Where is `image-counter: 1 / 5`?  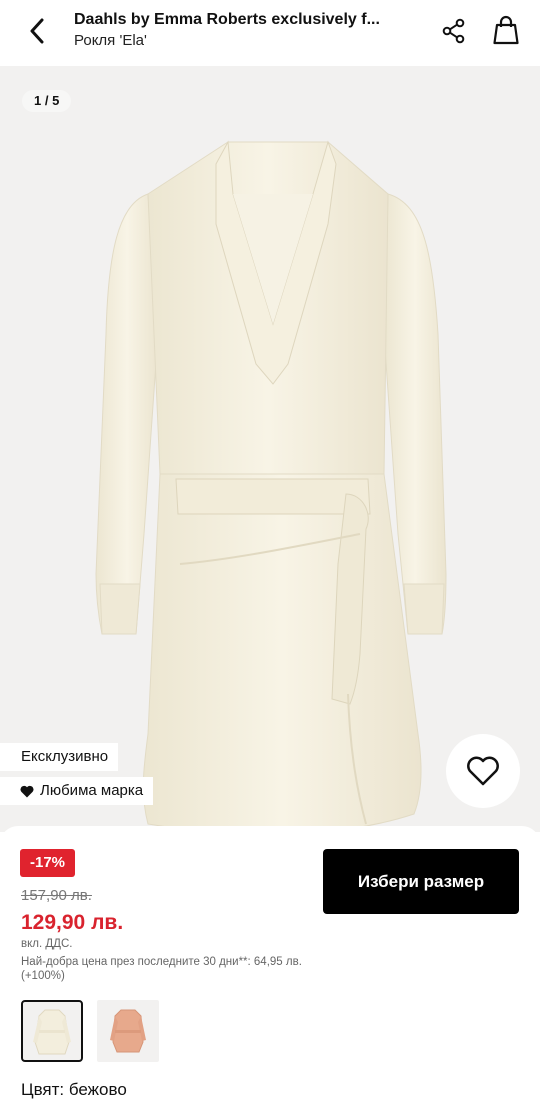
image-counter: 1 / 5 is located at coordinates (47, 101).